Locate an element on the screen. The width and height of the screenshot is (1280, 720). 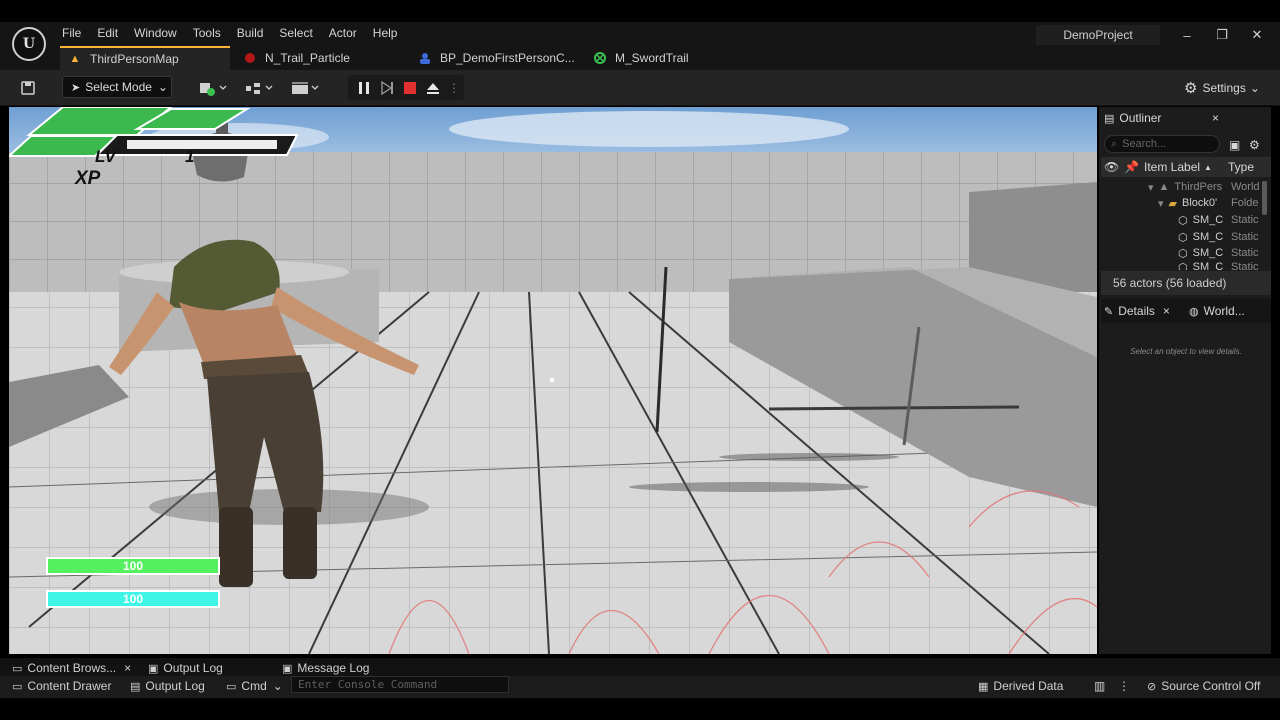
outliner-row-world: ▾ ▲ ThirdPers is located at coordinates (1185, 187).